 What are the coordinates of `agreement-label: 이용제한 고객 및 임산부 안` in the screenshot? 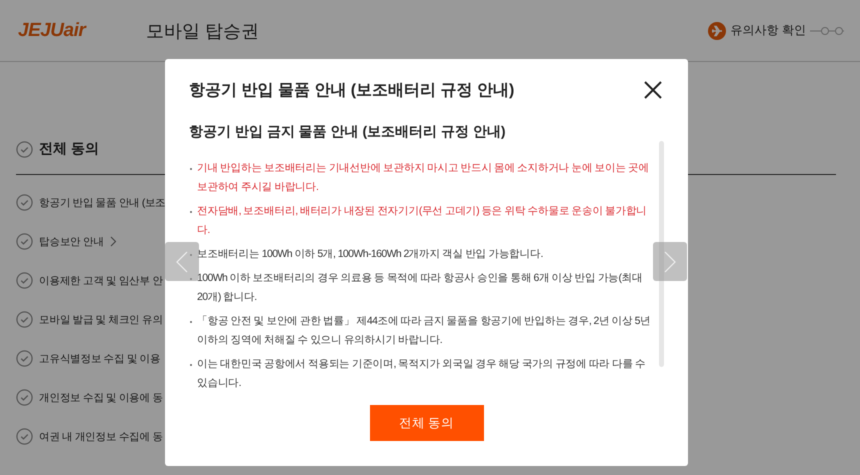 It's located at (101, 281).